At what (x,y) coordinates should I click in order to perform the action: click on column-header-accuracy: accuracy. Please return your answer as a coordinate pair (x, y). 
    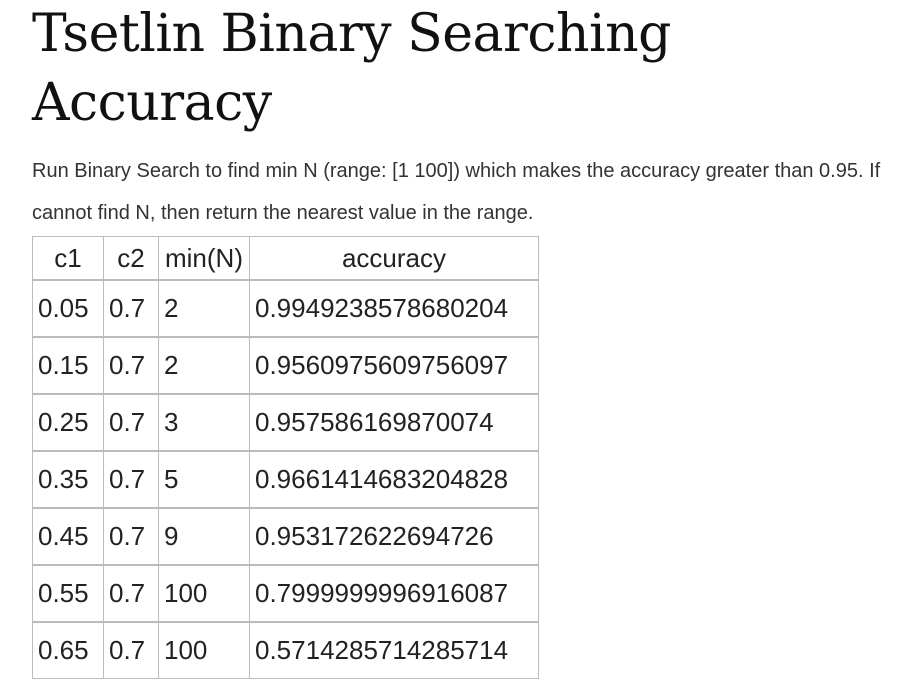
    Looking at the image, I should click on (394, 258).